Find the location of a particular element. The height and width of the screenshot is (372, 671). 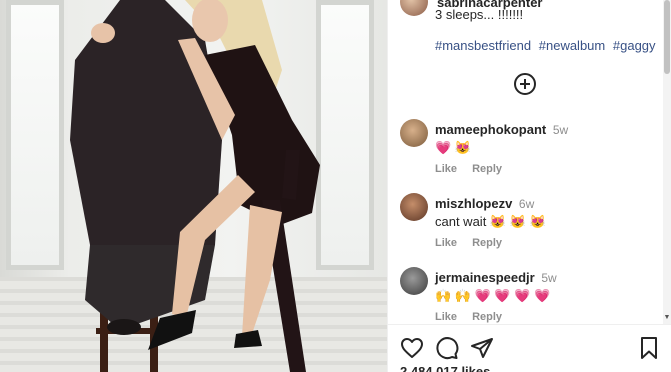

comment-item: mameephokopant 5w 💗 😻 Like Reply is located at coordinates (530, 154).